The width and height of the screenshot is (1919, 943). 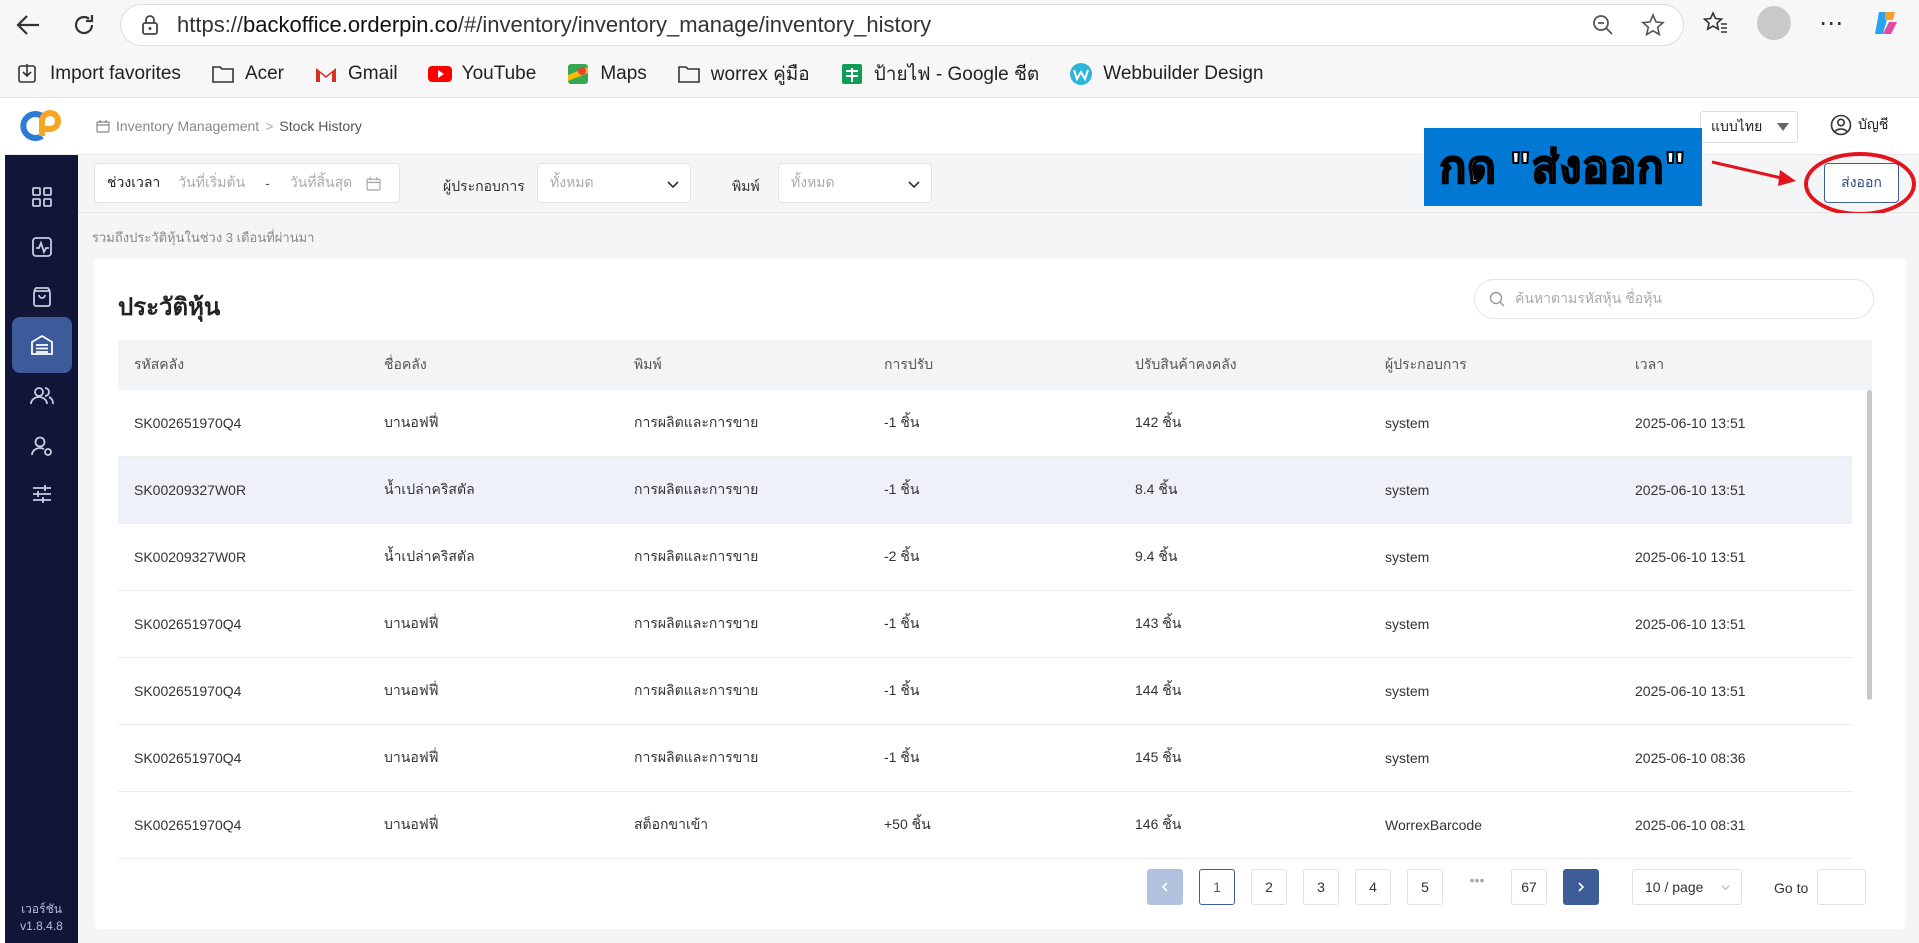 What do you see at coordinates (1753, 173) in the screenshot?
I see `annotation-arrow-icon` at bounding box center [1753, 173].